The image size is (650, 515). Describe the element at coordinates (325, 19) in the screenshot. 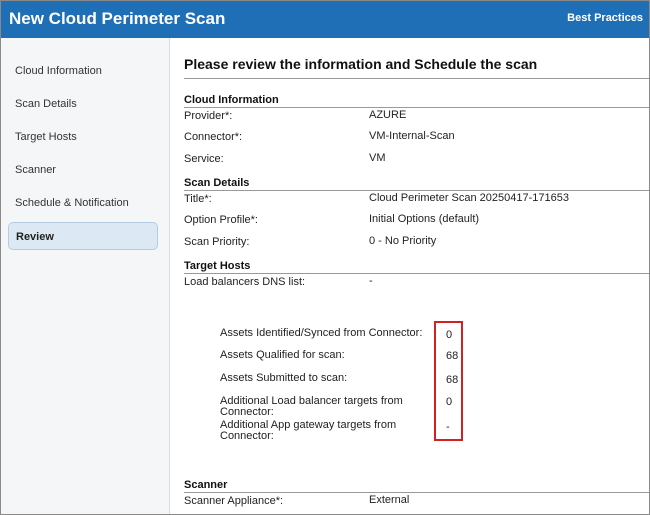

I see `dialog-header: New Cloud Perimeter Scan Best Practices` at that location.